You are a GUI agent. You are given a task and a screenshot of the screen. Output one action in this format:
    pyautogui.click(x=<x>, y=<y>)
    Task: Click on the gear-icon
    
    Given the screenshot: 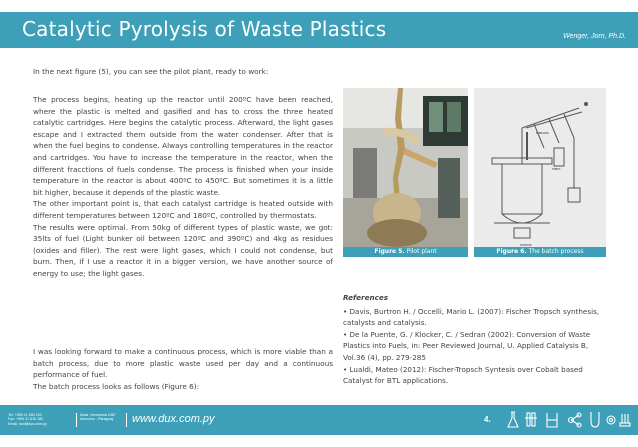 What is the action you would take?
    pyautogui.click(x=611, y=420)
    